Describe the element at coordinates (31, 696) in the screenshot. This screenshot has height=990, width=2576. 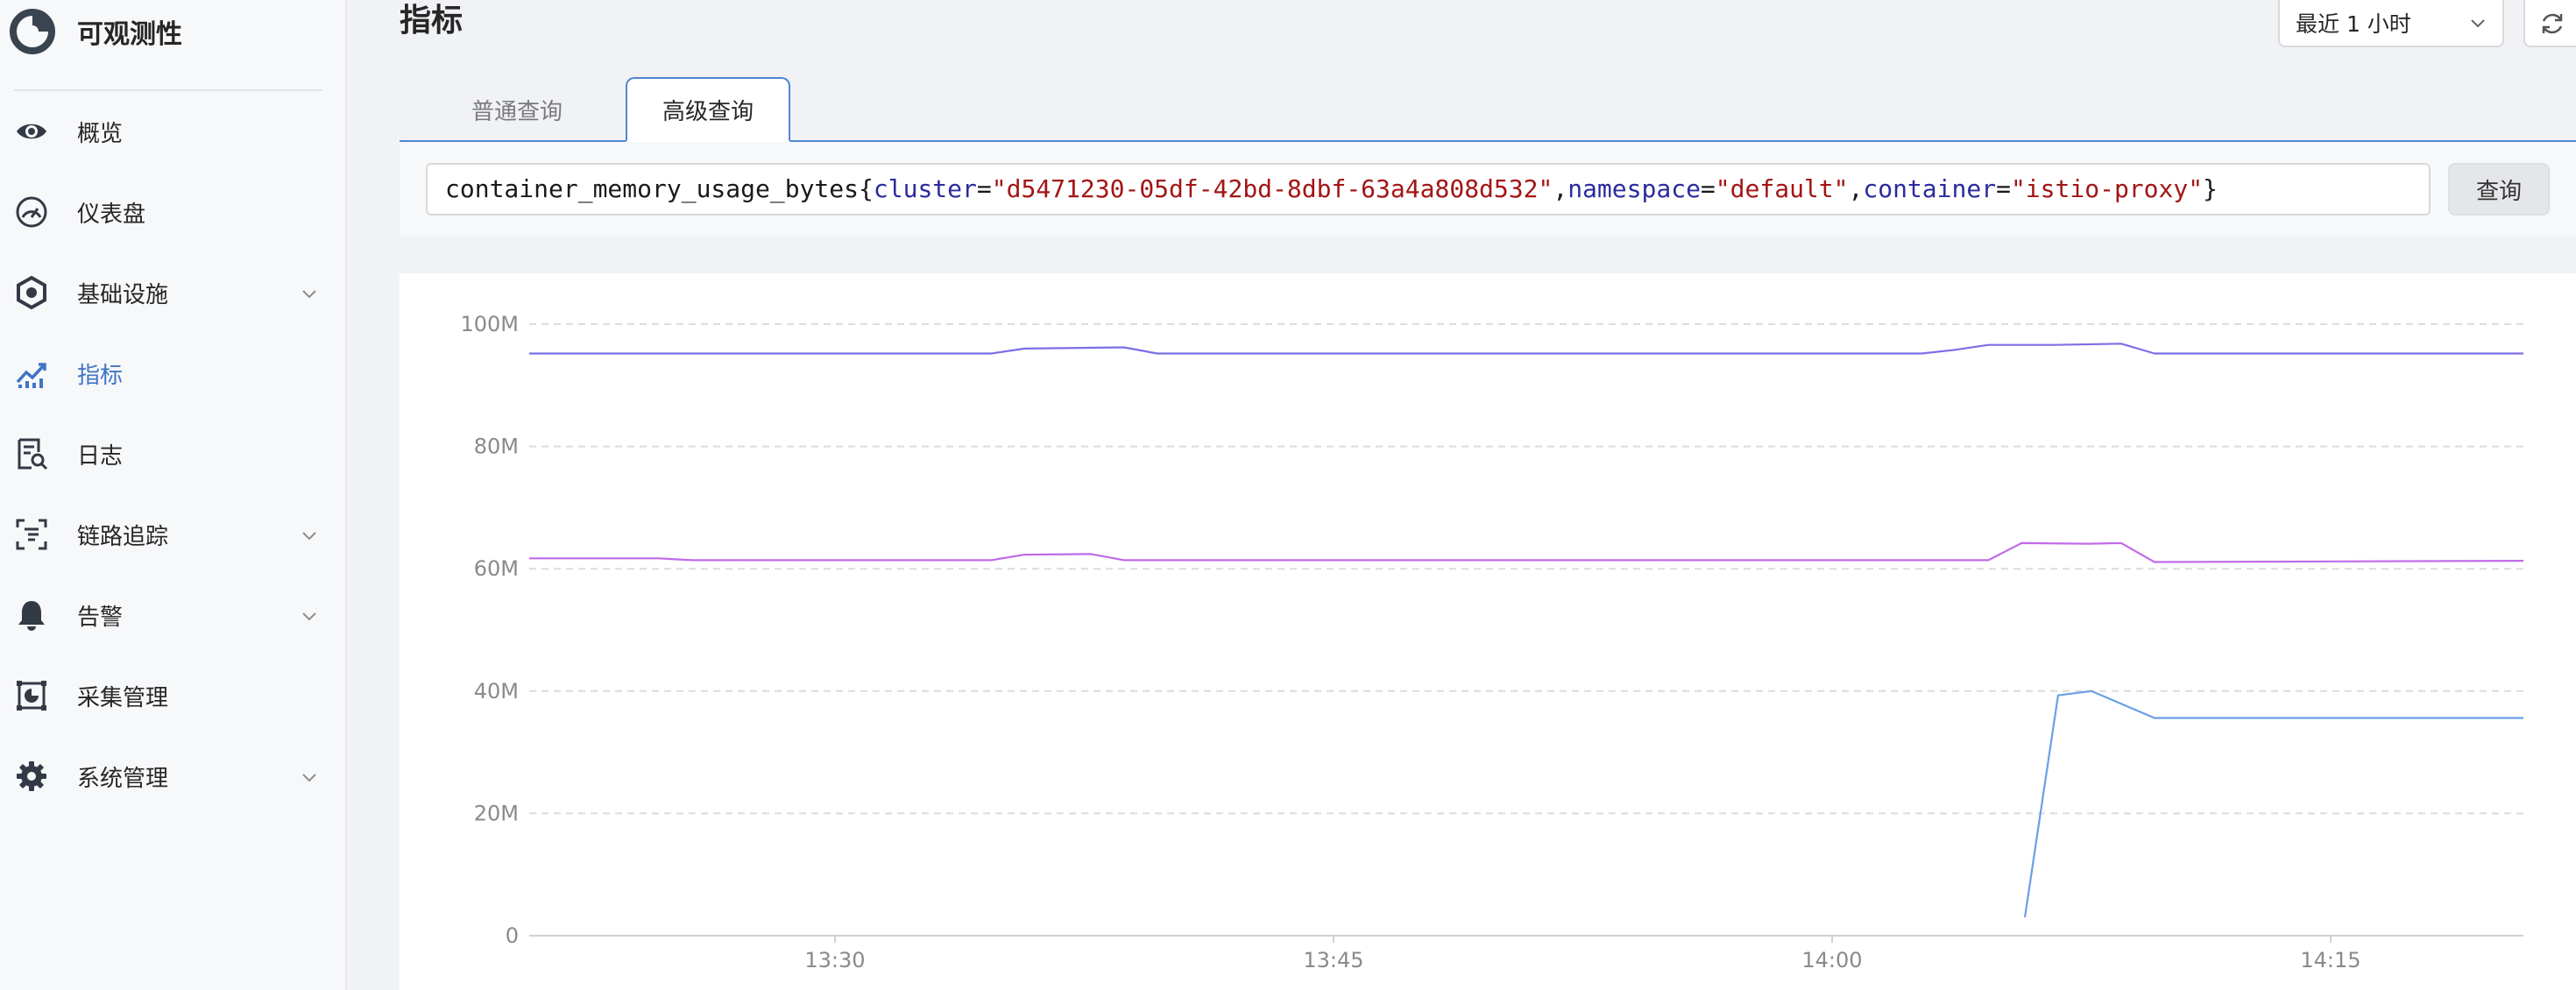
I see `collect-chart-icon` at that location.